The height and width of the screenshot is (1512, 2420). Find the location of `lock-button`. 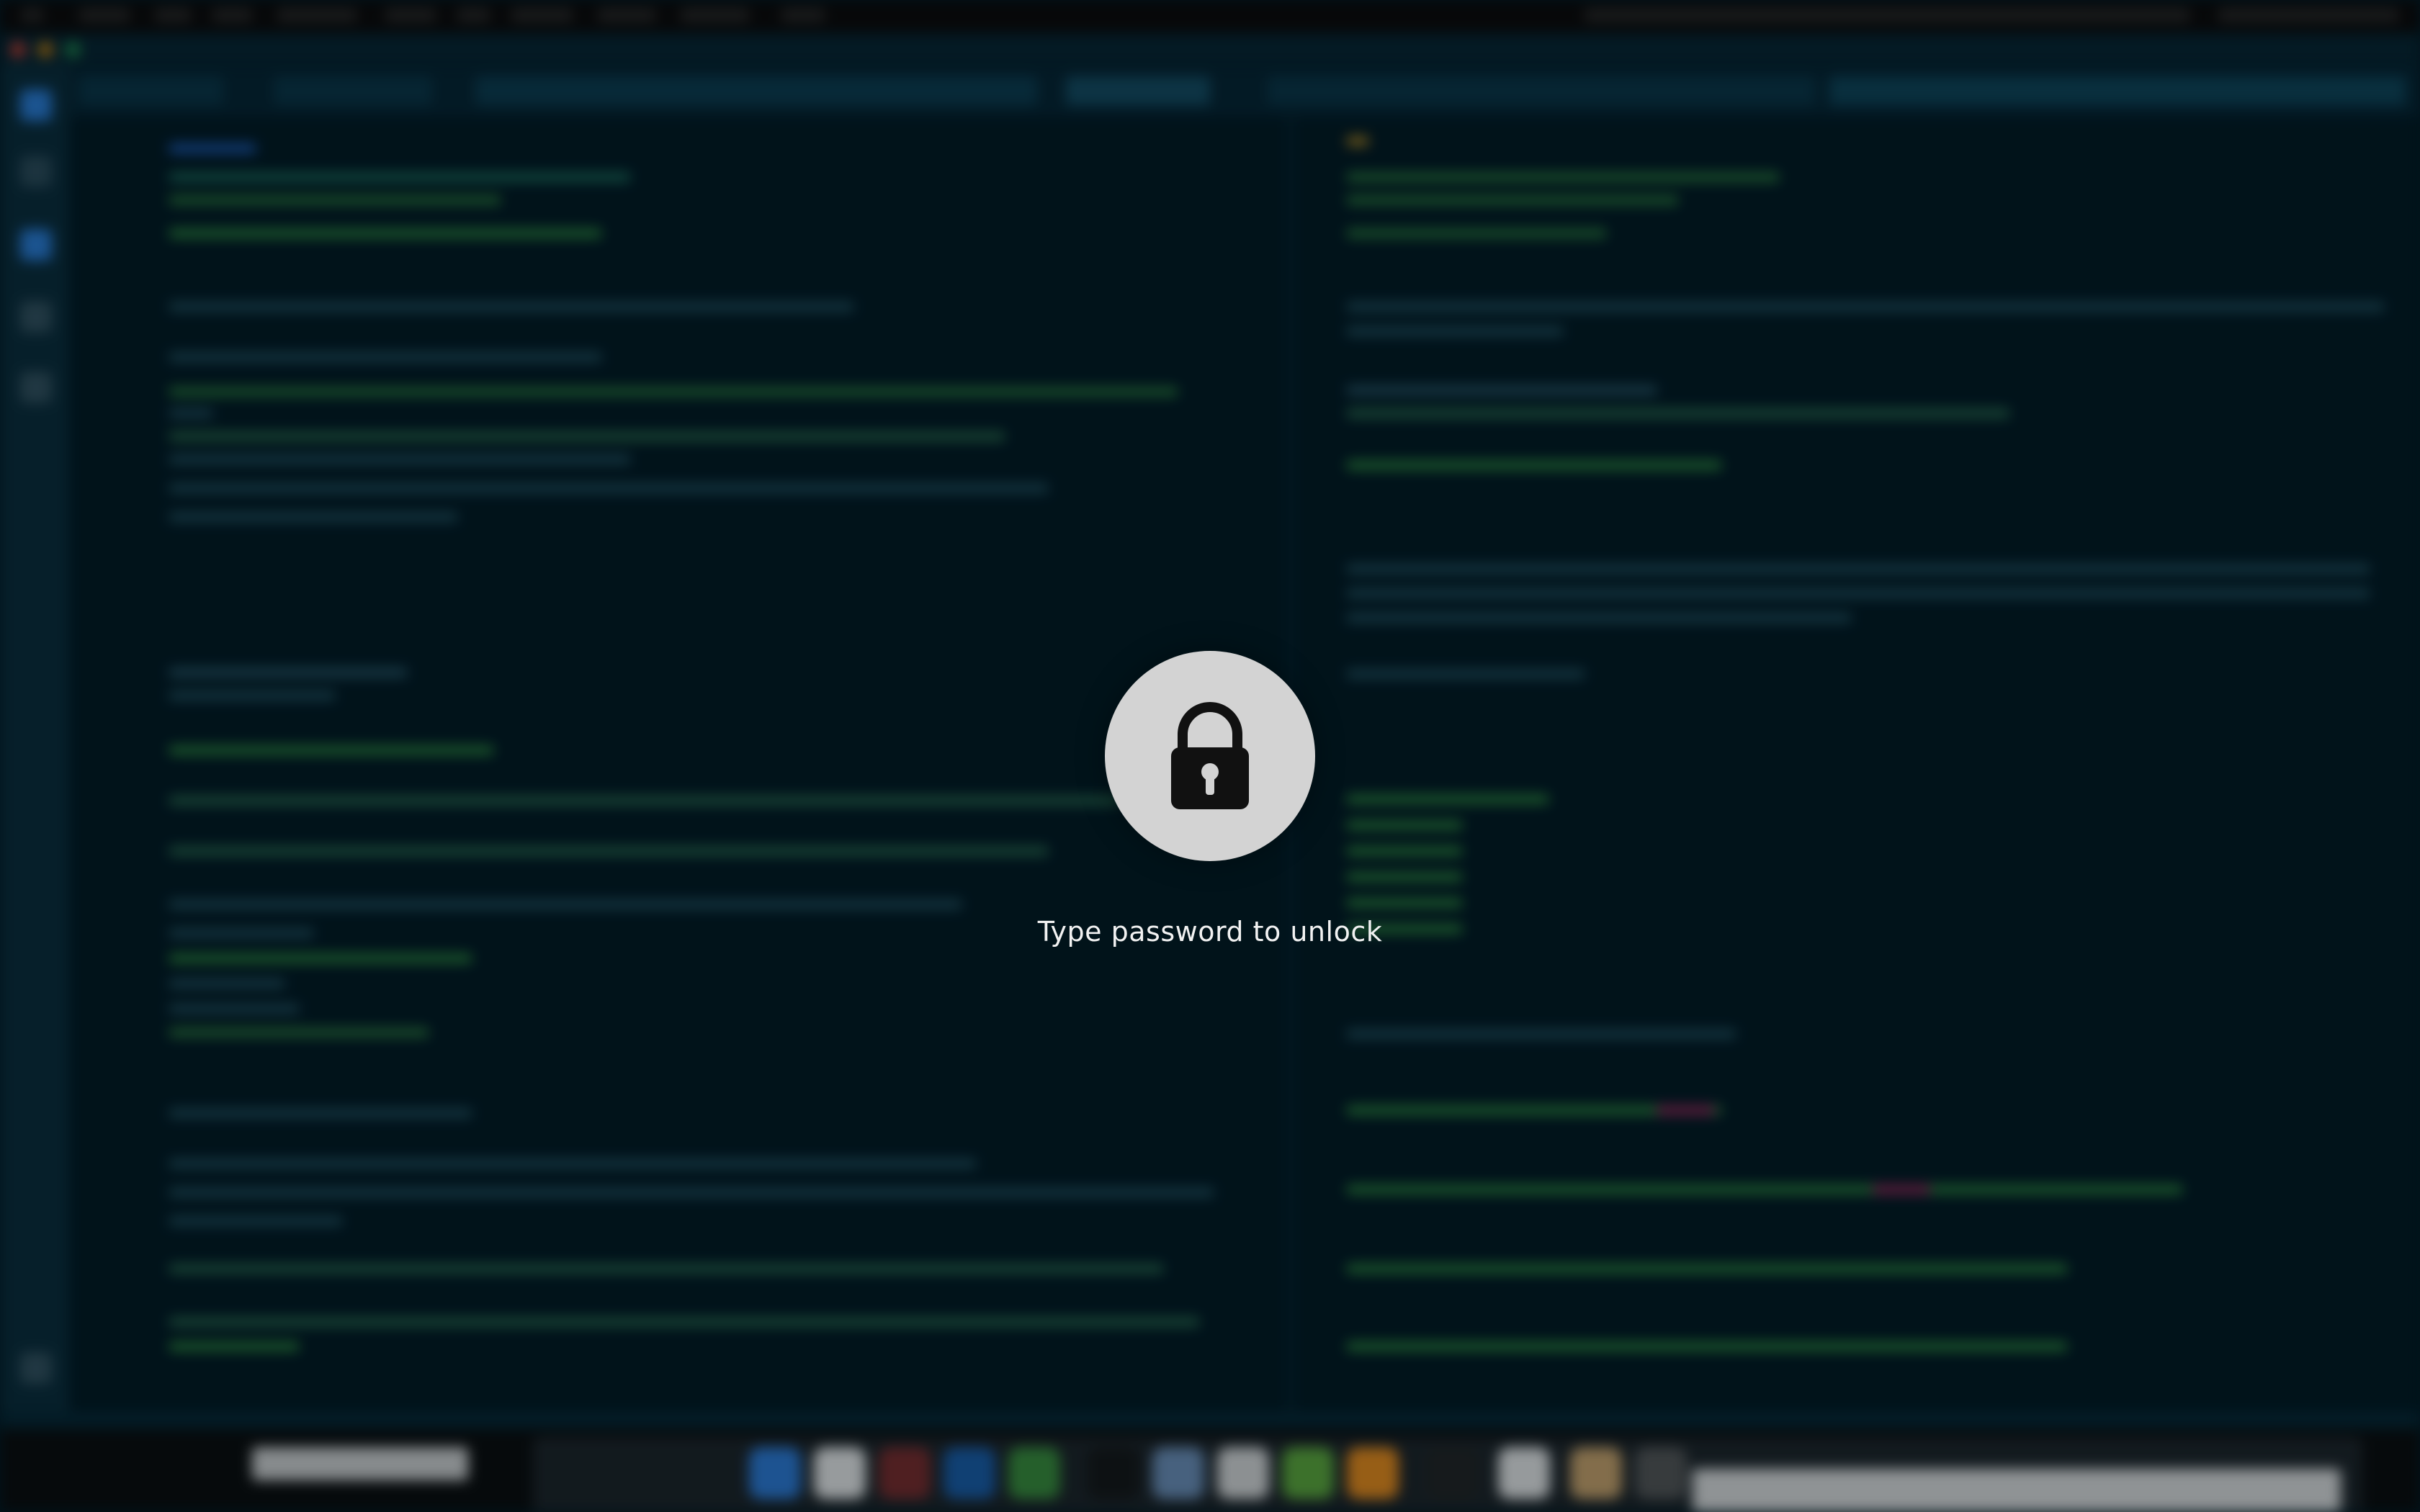

lock-button is located at coordinates (1210, 756).